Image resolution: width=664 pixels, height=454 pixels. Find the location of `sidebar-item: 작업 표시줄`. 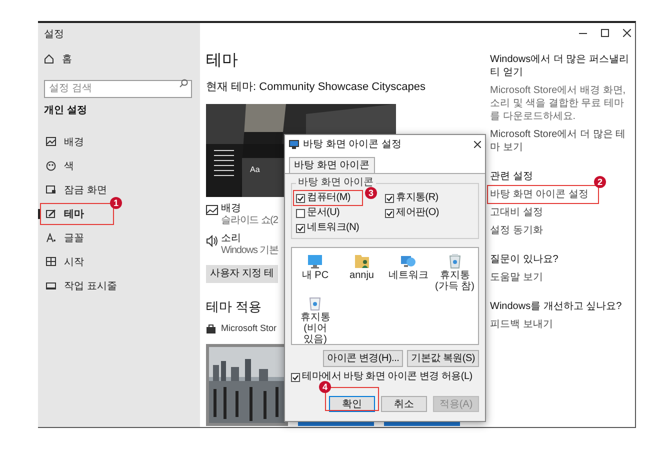

sidebar-item: 작업 표시줄 is located at coordinates (80, 286).